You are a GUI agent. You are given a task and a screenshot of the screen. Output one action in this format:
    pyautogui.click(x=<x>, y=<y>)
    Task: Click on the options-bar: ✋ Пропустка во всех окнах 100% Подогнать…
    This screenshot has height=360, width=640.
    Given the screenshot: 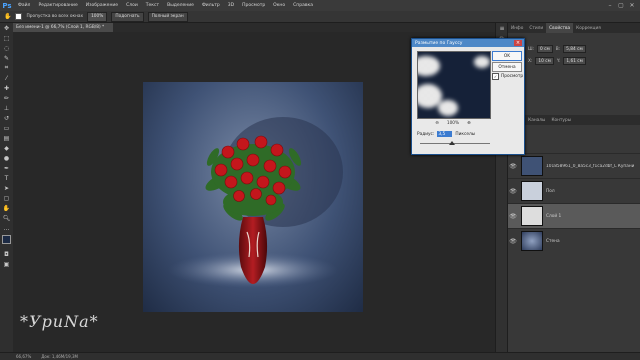 What is the action you would take?
    pyautogui.click(x=320, y=17)
    